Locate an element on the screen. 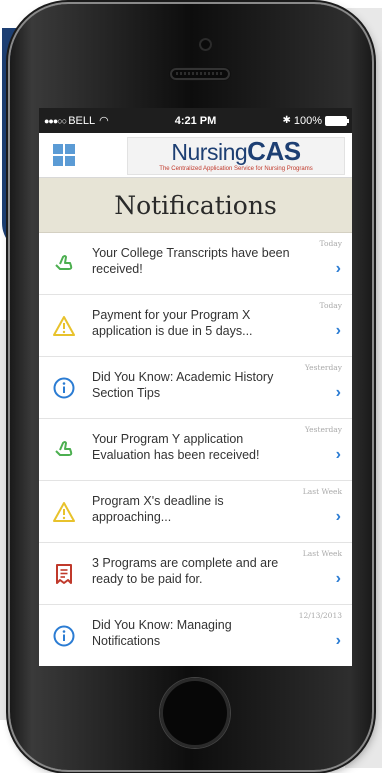 This screenshot has width=382, height=773. battery-icon is located at coordinates (337, 120).